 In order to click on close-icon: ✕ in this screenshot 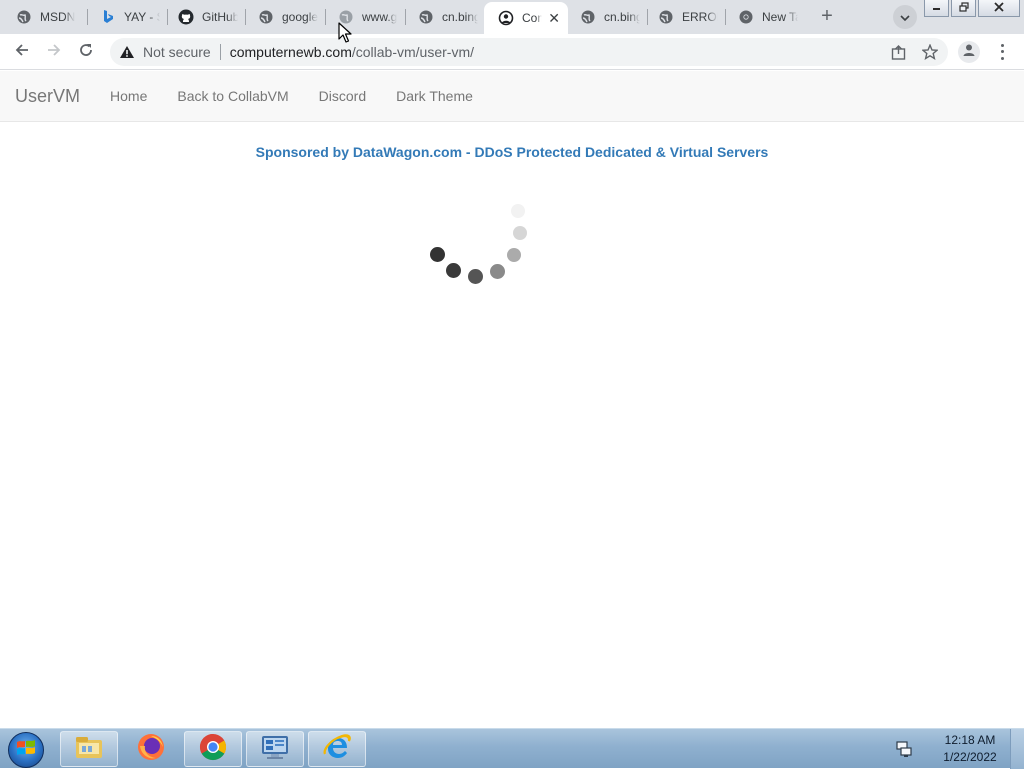, I will do `click(554, 18)`.